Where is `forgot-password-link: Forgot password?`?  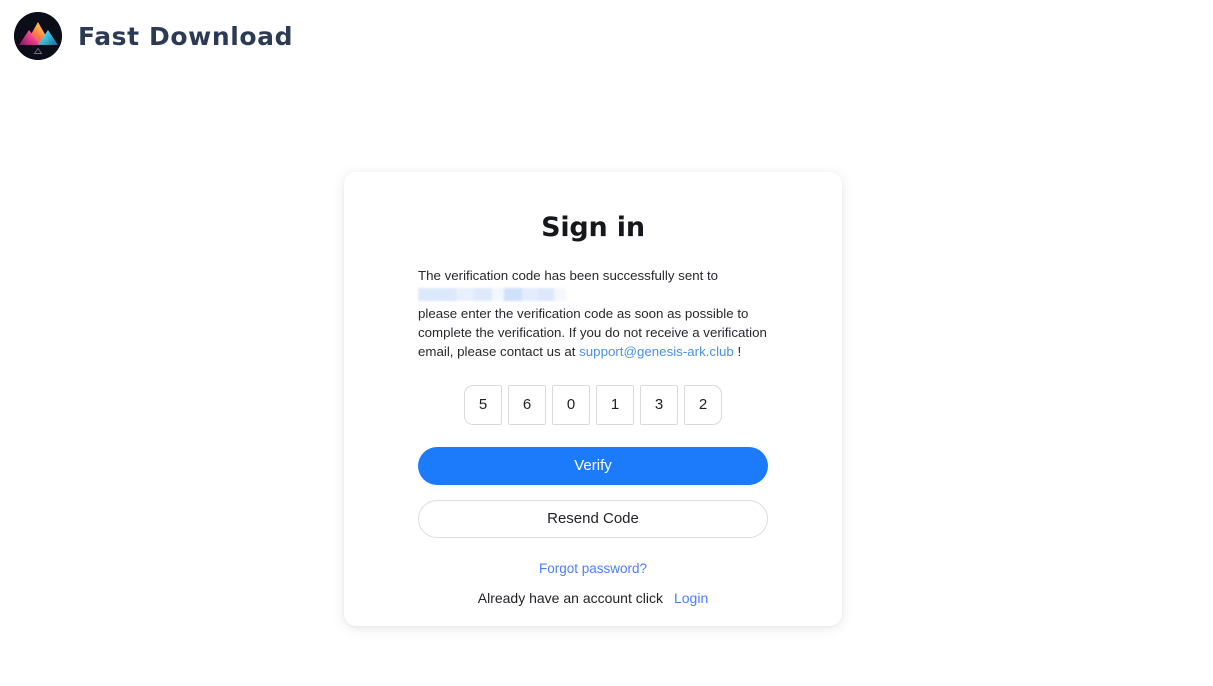
forgot-password-link: Forgot password? is located at coordinates (593, 568).